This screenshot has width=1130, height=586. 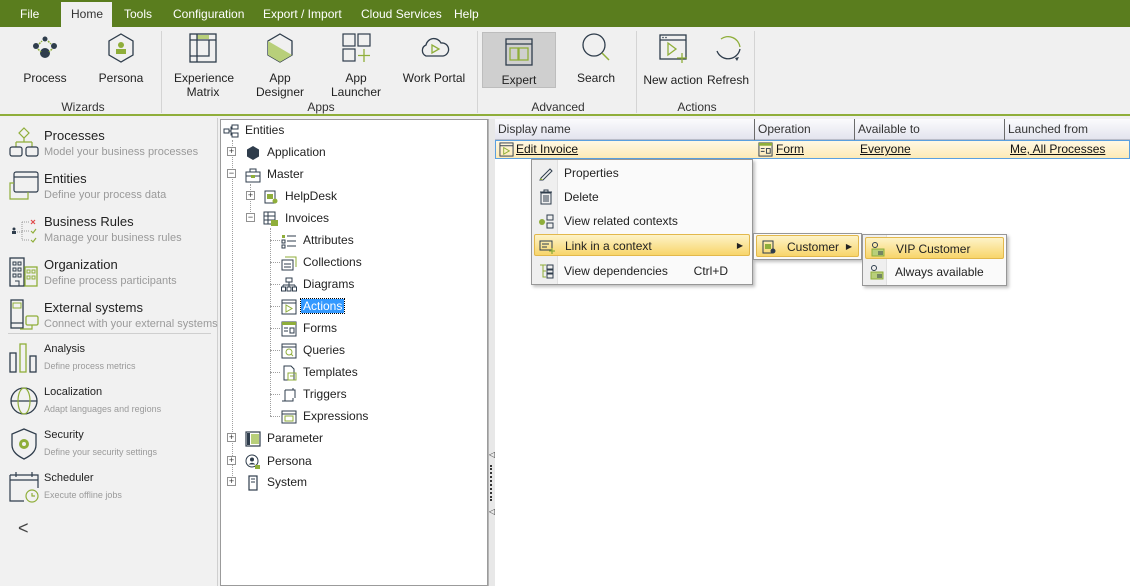 I want to click on expert-button: Expert, so click(x=519, y=60).